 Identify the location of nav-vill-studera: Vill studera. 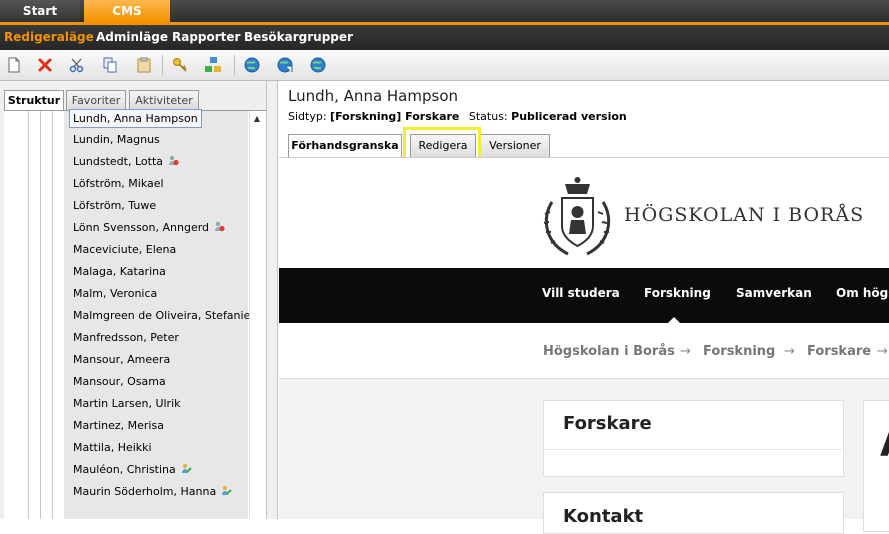
(581, 293).